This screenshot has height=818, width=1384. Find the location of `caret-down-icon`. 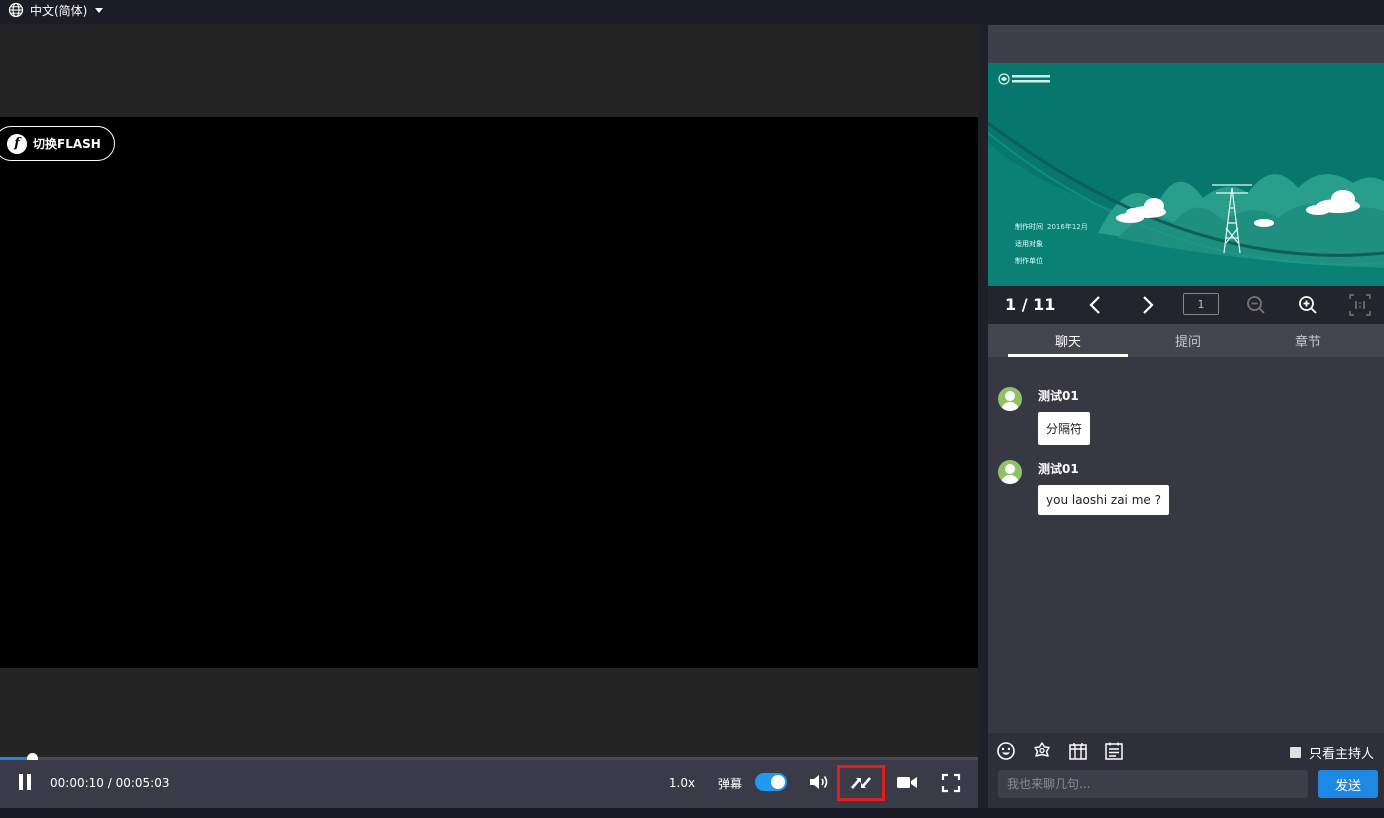

caret-down-icon is located at coordinates (99, 10).